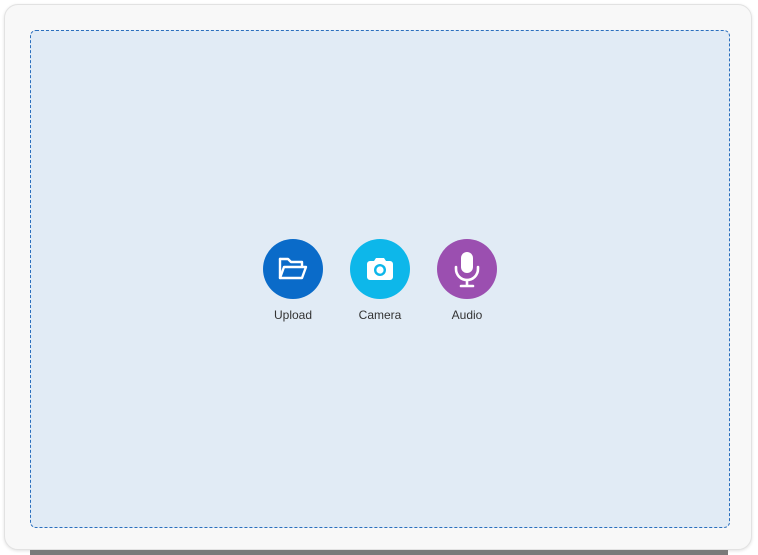 Image resolution: width=758 pixels, height=555 pixels. I want to click on camera-button: Camera, so click(380, 280).